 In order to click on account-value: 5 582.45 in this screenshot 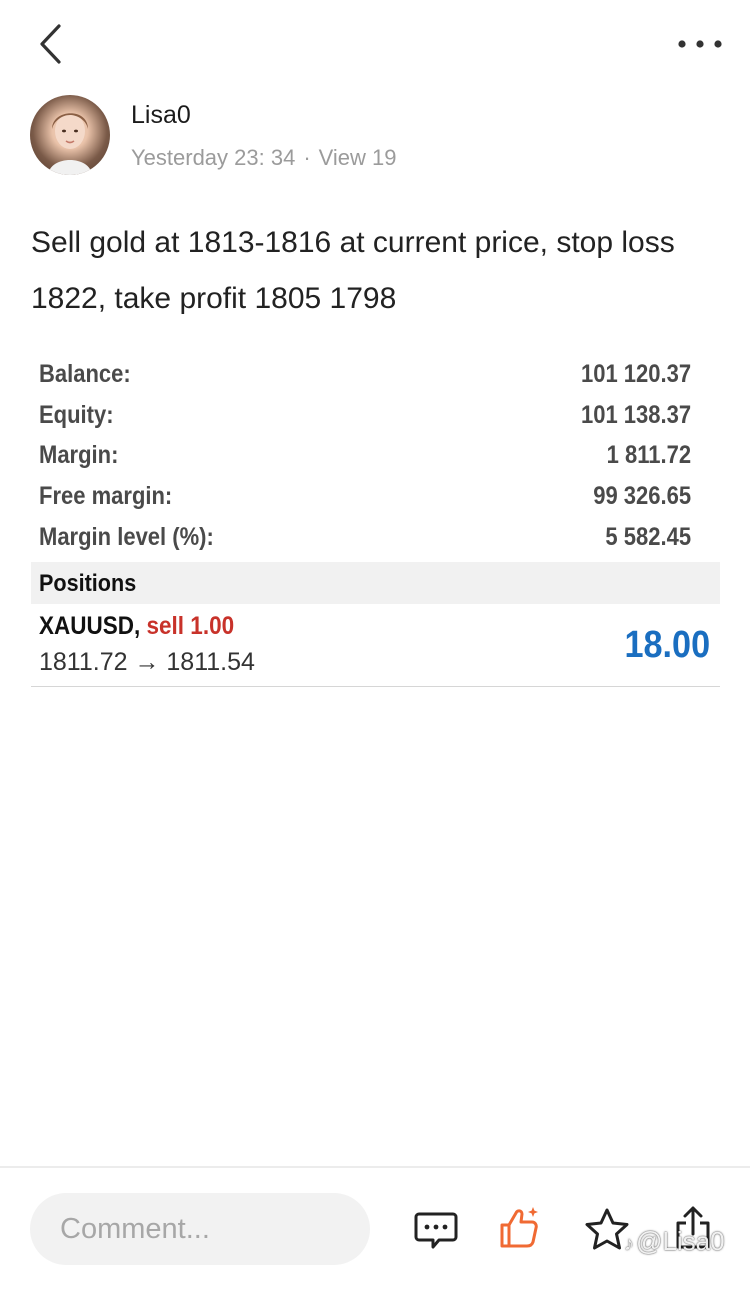, I will do `click(648, 537)`.